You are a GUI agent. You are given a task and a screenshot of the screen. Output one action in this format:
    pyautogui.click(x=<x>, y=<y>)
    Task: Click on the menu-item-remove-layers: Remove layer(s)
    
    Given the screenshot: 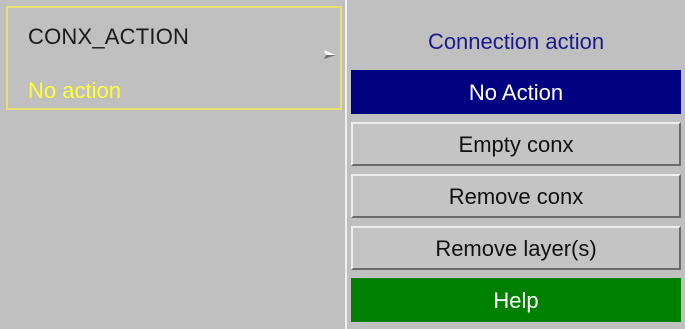 What is the action you would take?
    pyautogui.click(x=516, y=248)
    